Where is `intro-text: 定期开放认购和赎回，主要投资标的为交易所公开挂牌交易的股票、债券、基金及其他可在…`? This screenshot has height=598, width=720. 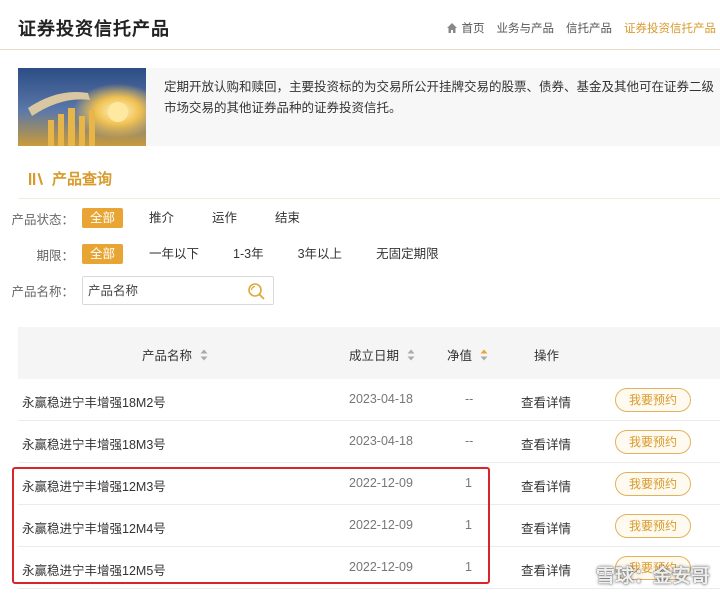
intro-text: 定期开放认购和赎回，主要投资标的为交易所公开挂牌交易的股票、债券、基金及其他可在… is located at coordinates (439, 97).